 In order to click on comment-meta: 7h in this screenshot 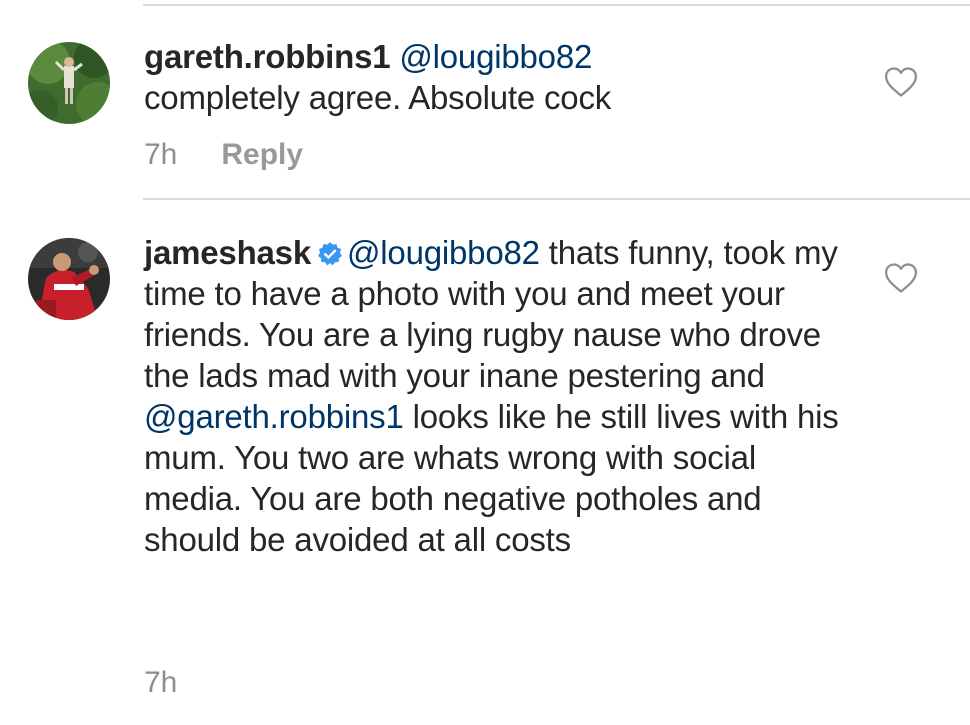, I will do `click(160, 683)`.